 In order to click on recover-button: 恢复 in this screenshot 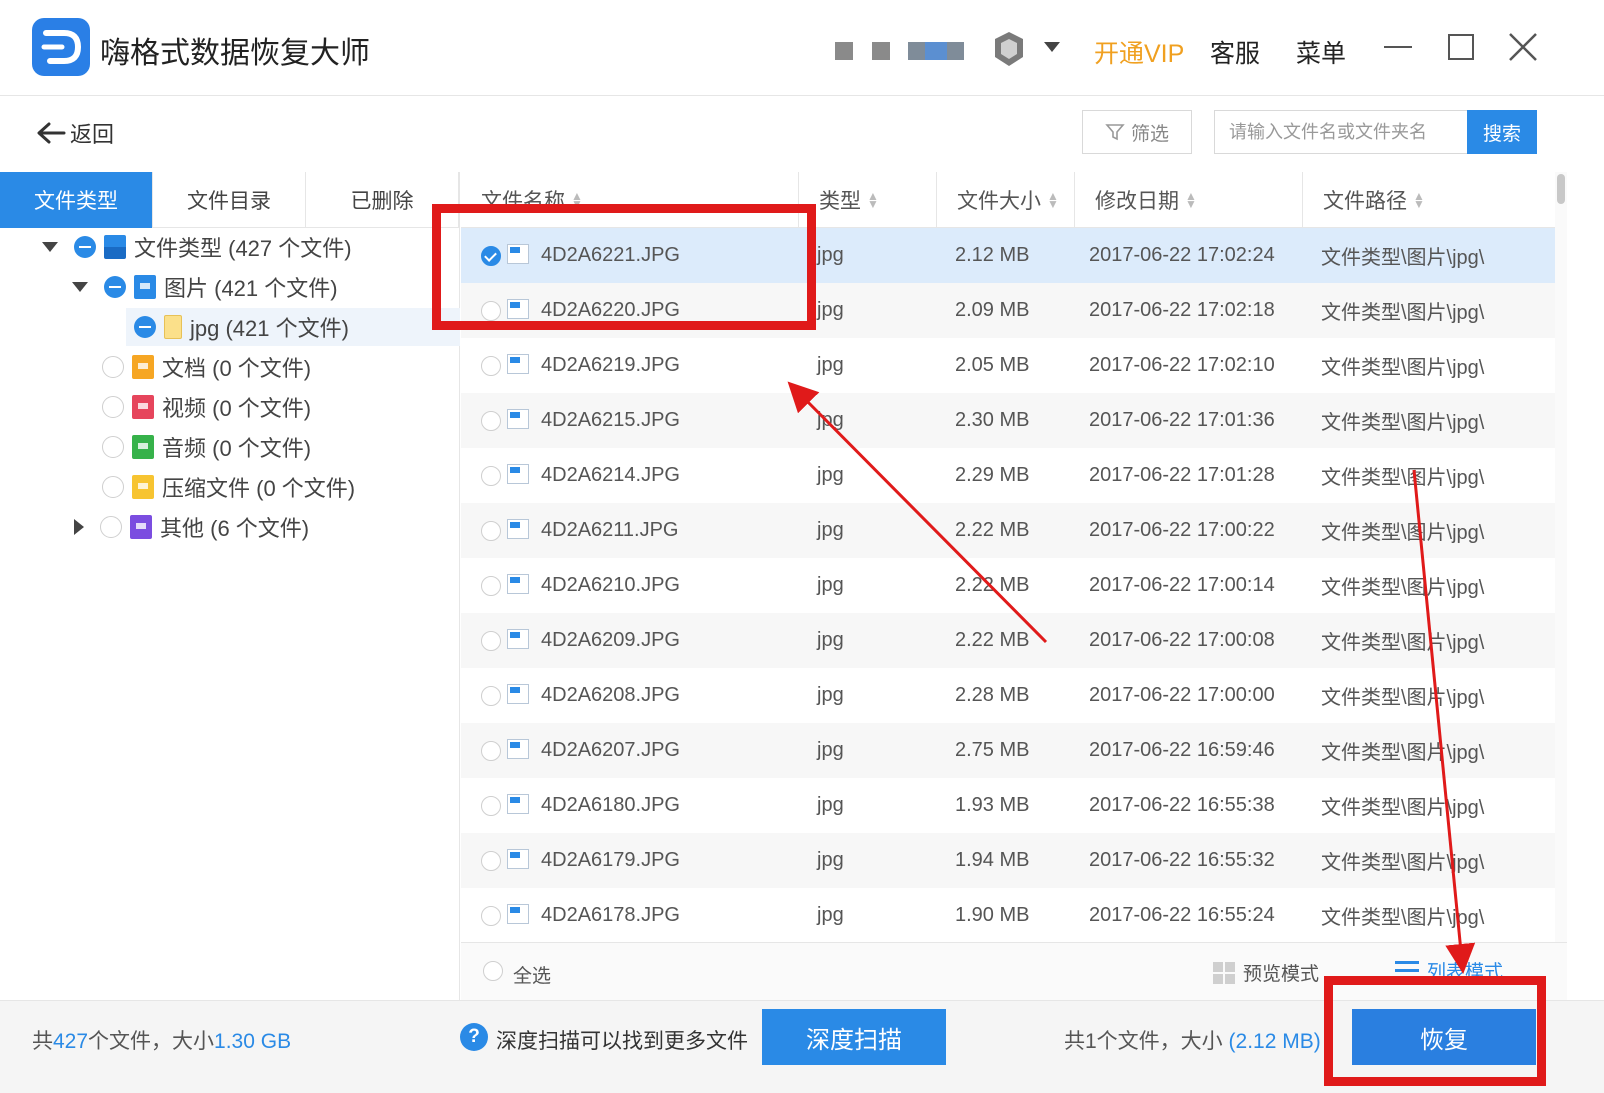, I will do `click(1444, 1037)`.